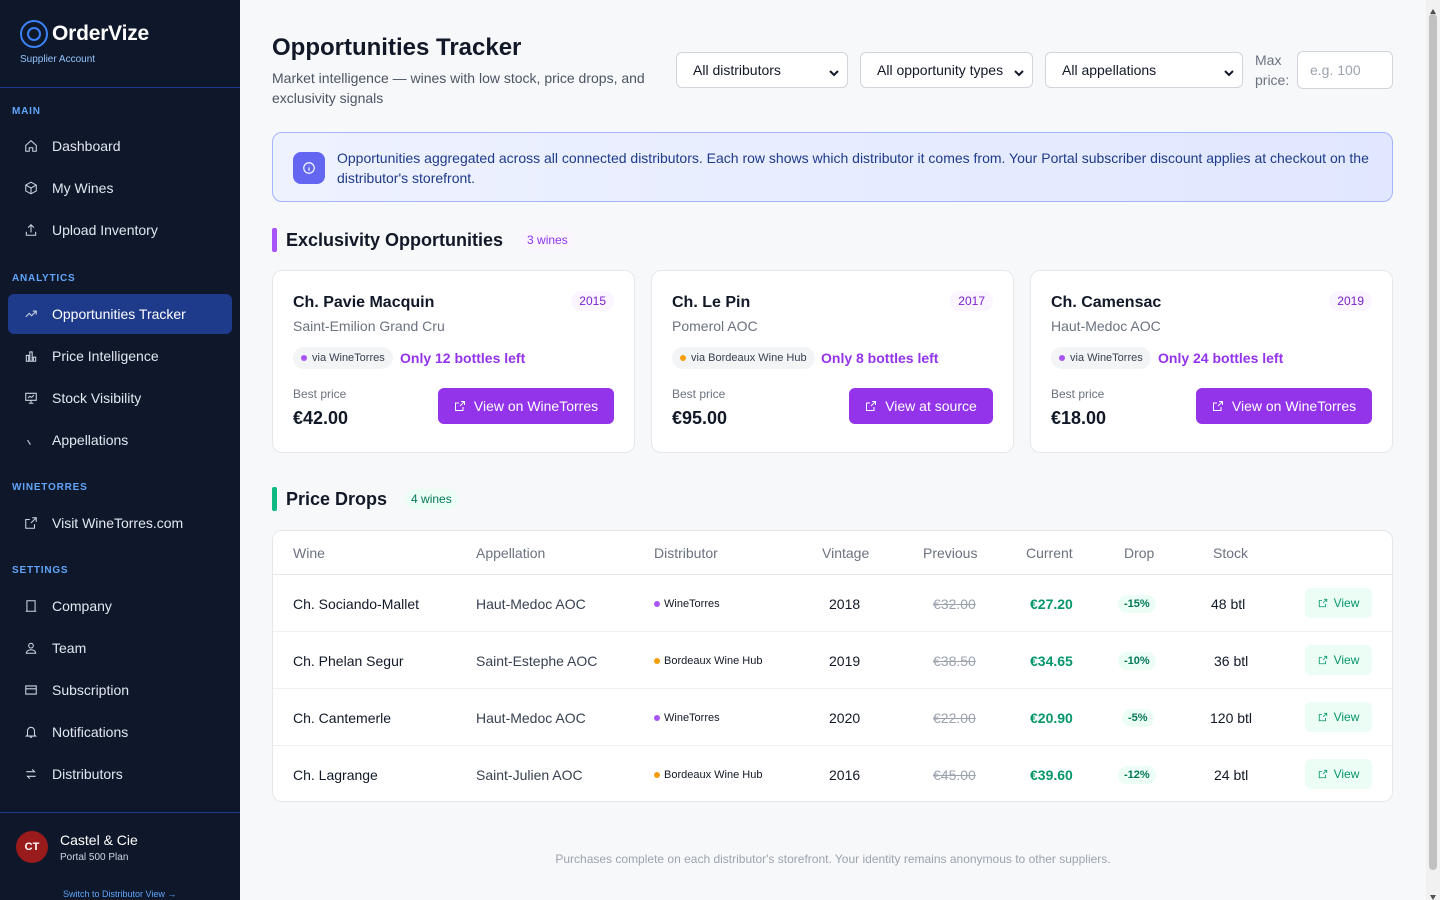  What do you see at coordinates (954, 717) in the screenshot?
I see `previous-price: €22.00` at bounding box center [954, 717].